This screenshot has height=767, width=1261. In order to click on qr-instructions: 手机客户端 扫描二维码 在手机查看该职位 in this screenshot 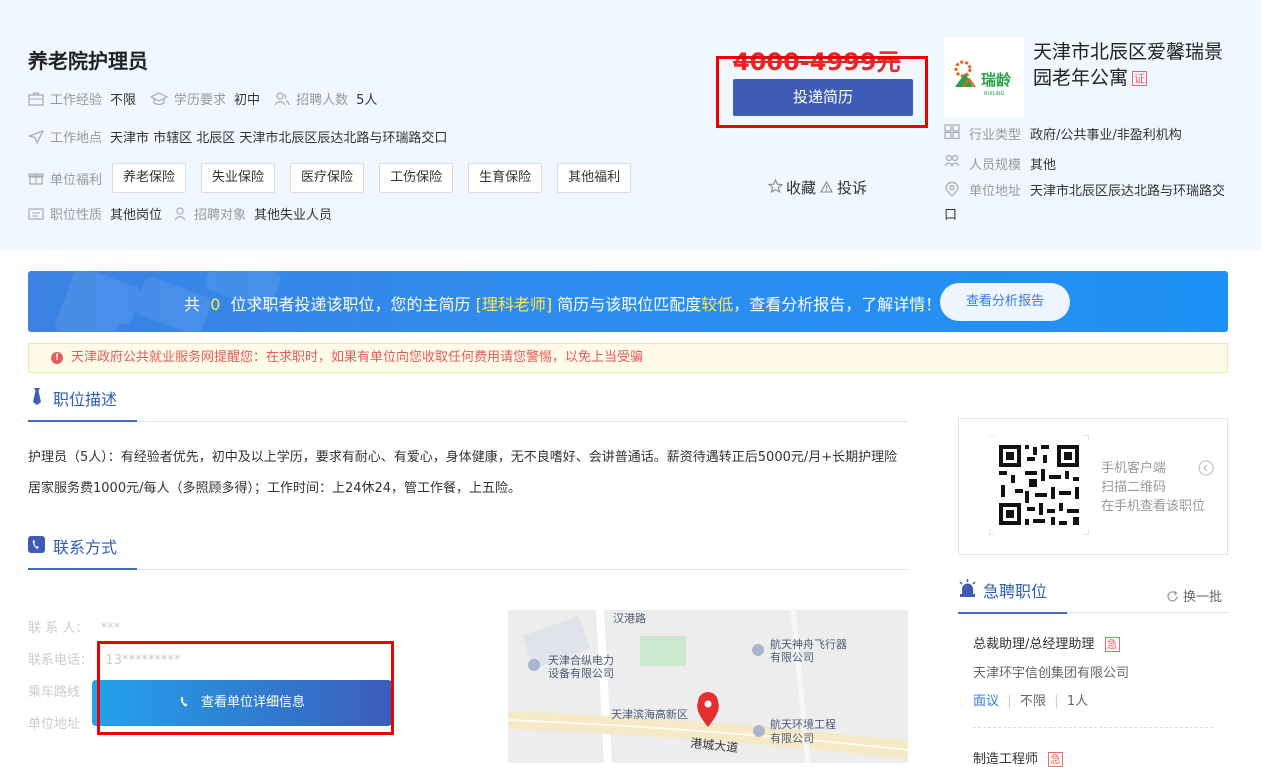, I will do `click(1153, 487)`.